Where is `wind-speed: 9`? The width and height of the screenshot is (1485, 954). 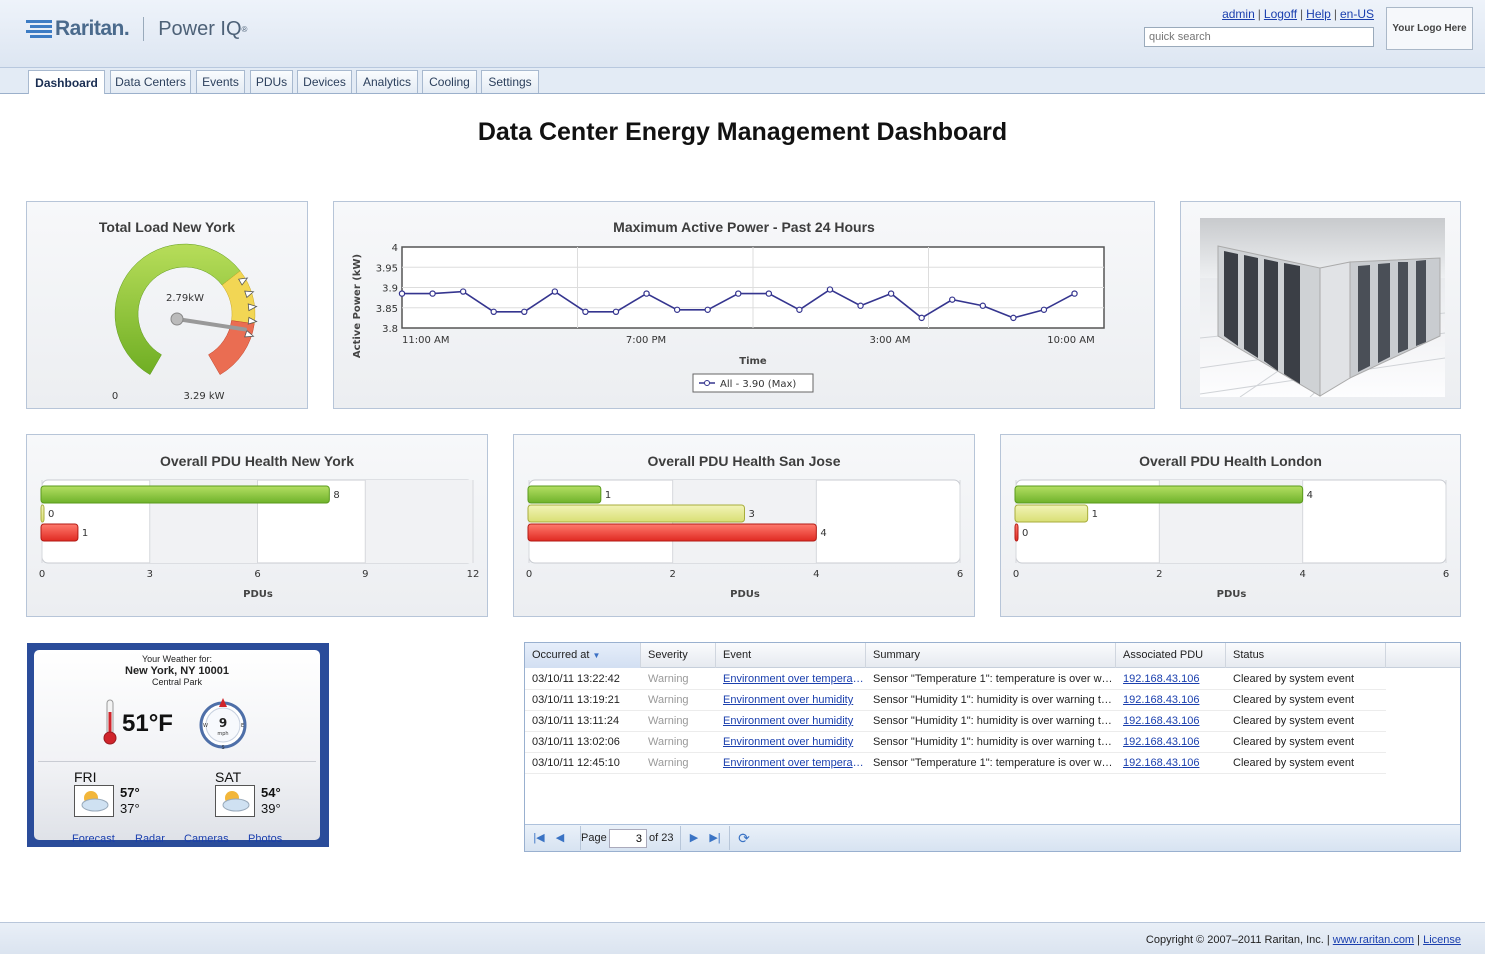
wind-speed: 9 is located at coordinates (223, 723).